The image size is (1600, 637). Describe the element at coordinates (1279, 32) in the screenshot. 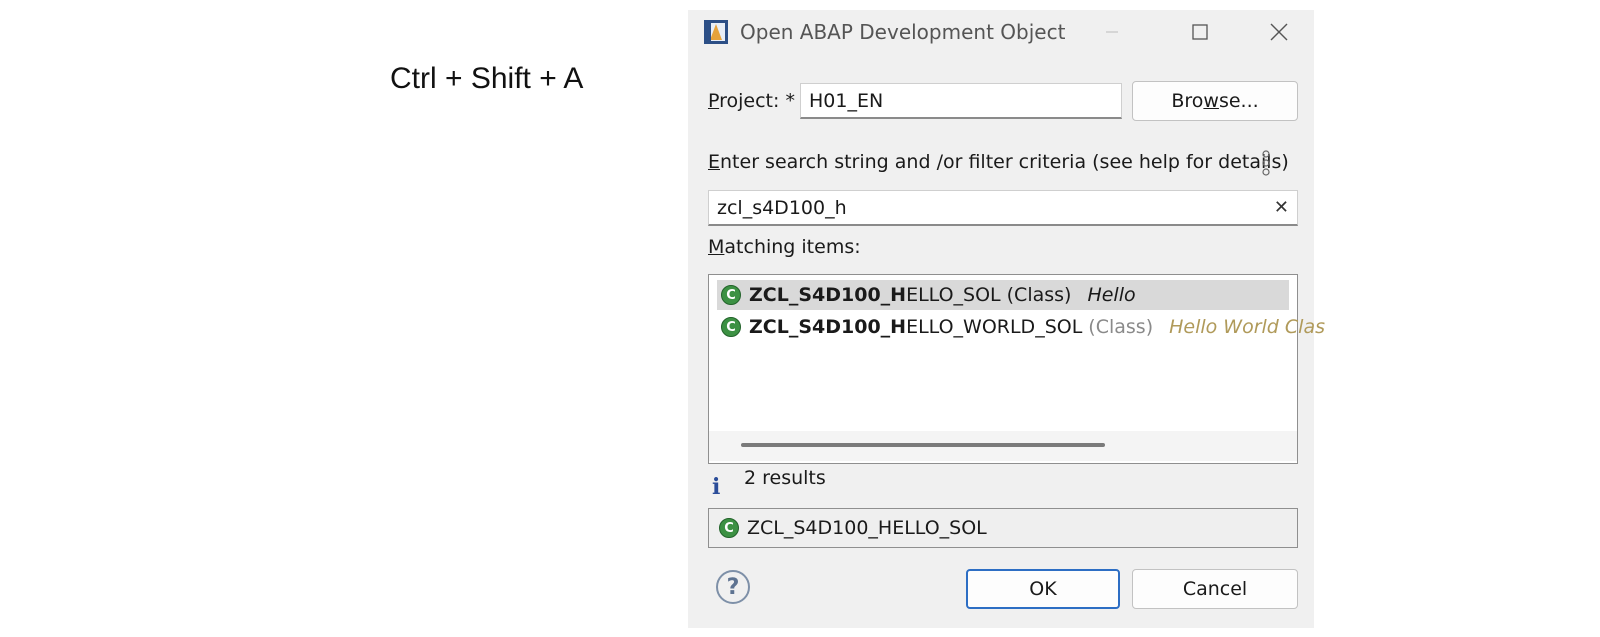

I see `close-button` at that location.